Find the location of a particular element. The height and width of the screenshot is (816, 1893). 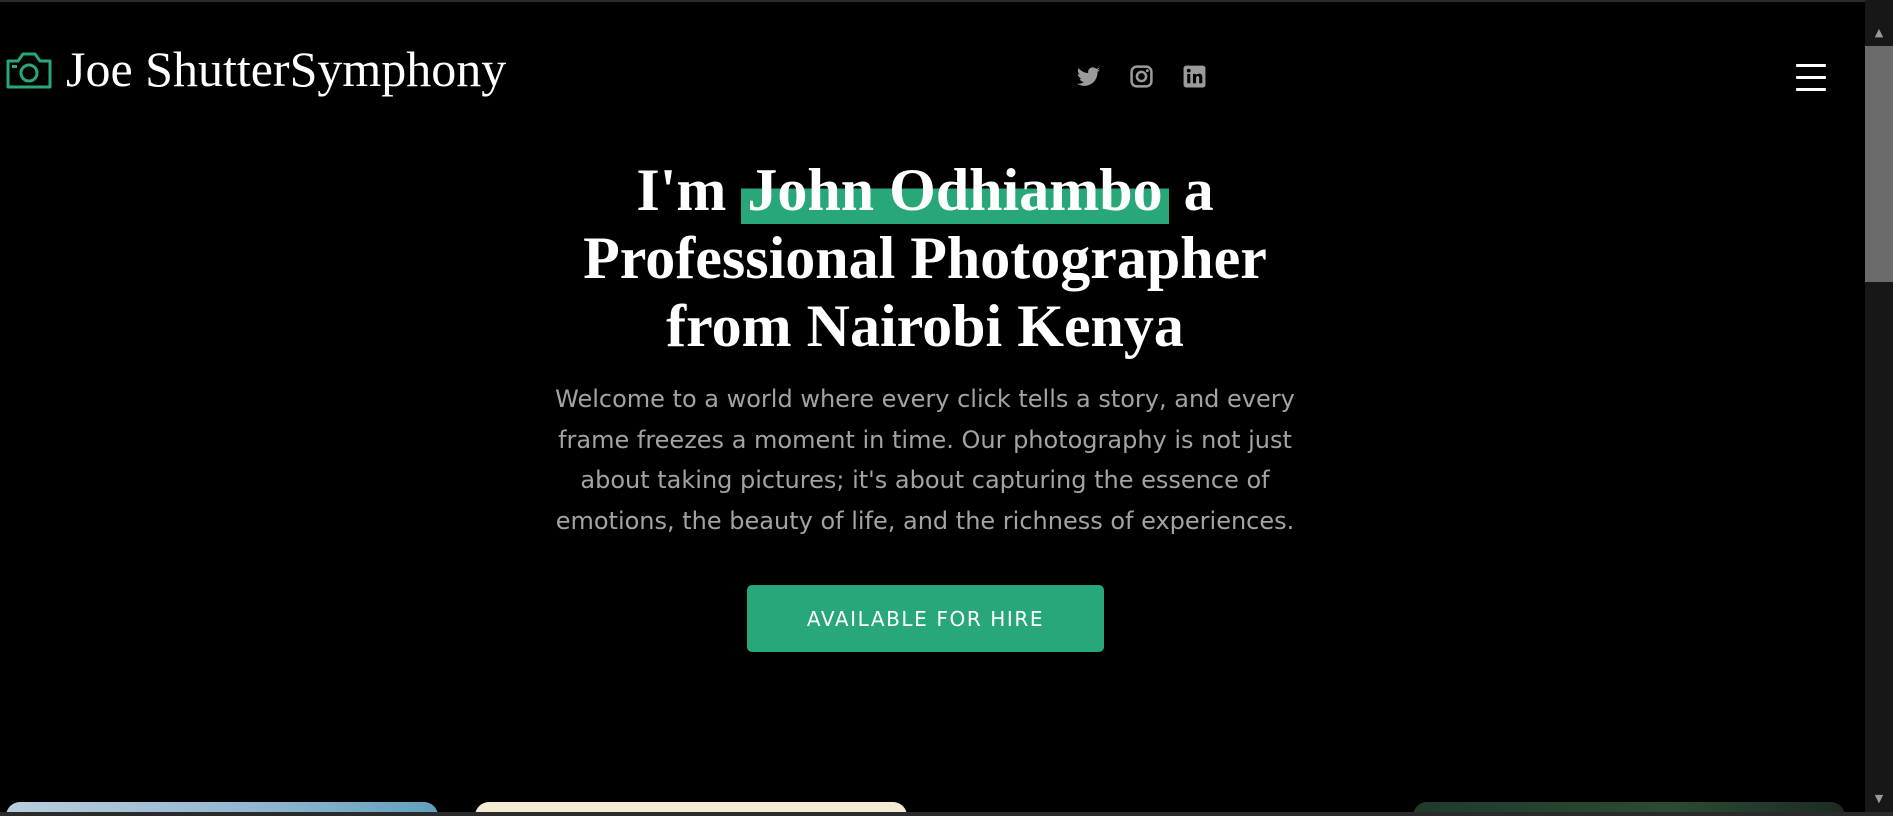

available-for-hire-button: AVAILABLE FOR HIRE is located at coordinates (925, 618).